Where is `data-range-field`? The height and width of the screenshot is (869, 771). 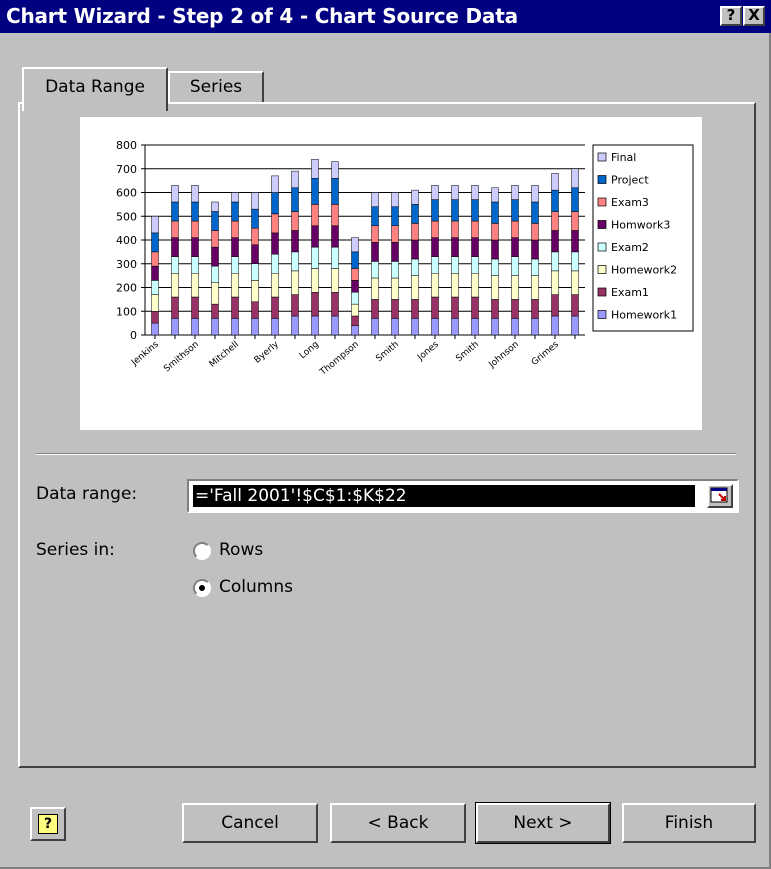 data-range-field is located at coordinates (463, 496).